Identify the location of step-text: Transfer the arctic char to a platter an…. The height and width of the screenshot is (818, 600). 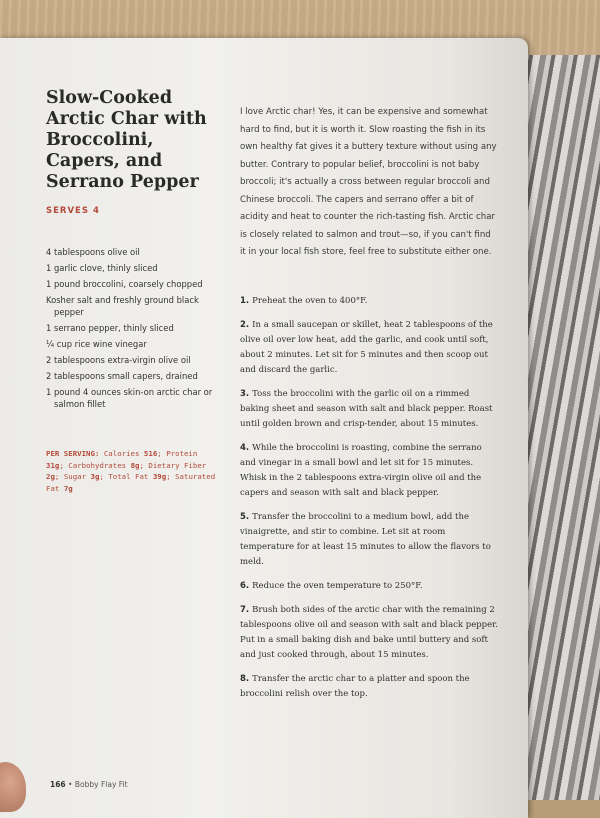
(355, 686).